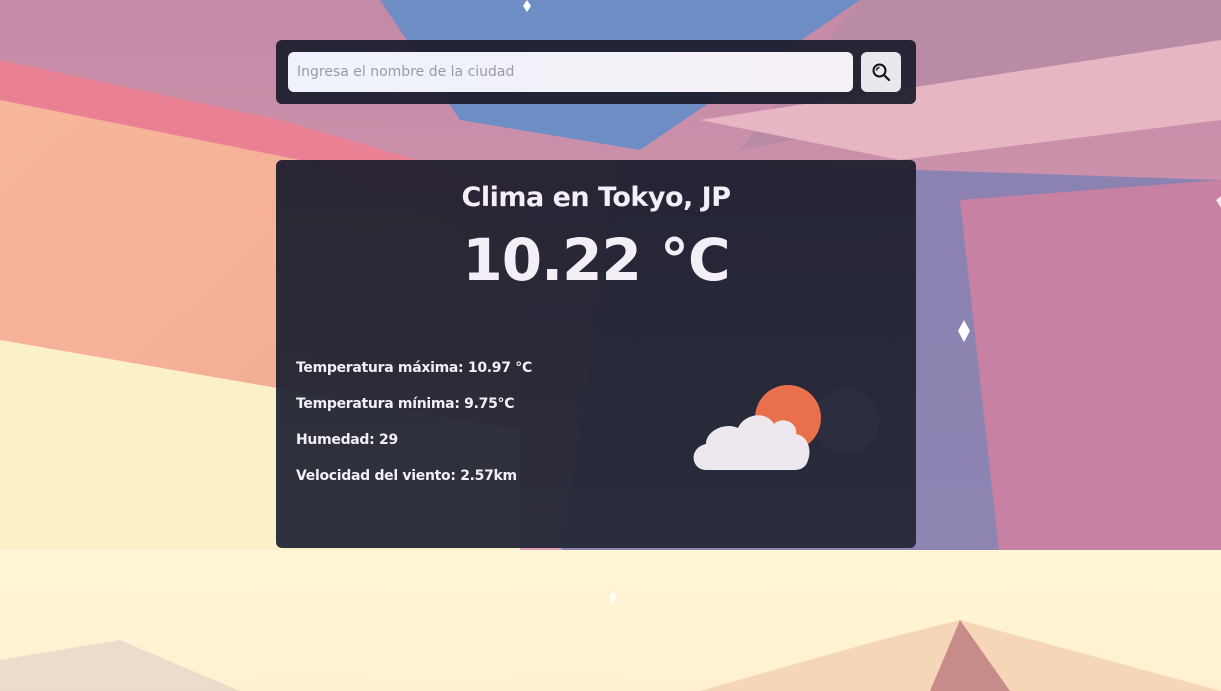 Image resolution: width=1221 pixels, height=691 pixels. Describe the element at coordinates (570, 72) in the screenshot. I see `city-search-input` at that location.